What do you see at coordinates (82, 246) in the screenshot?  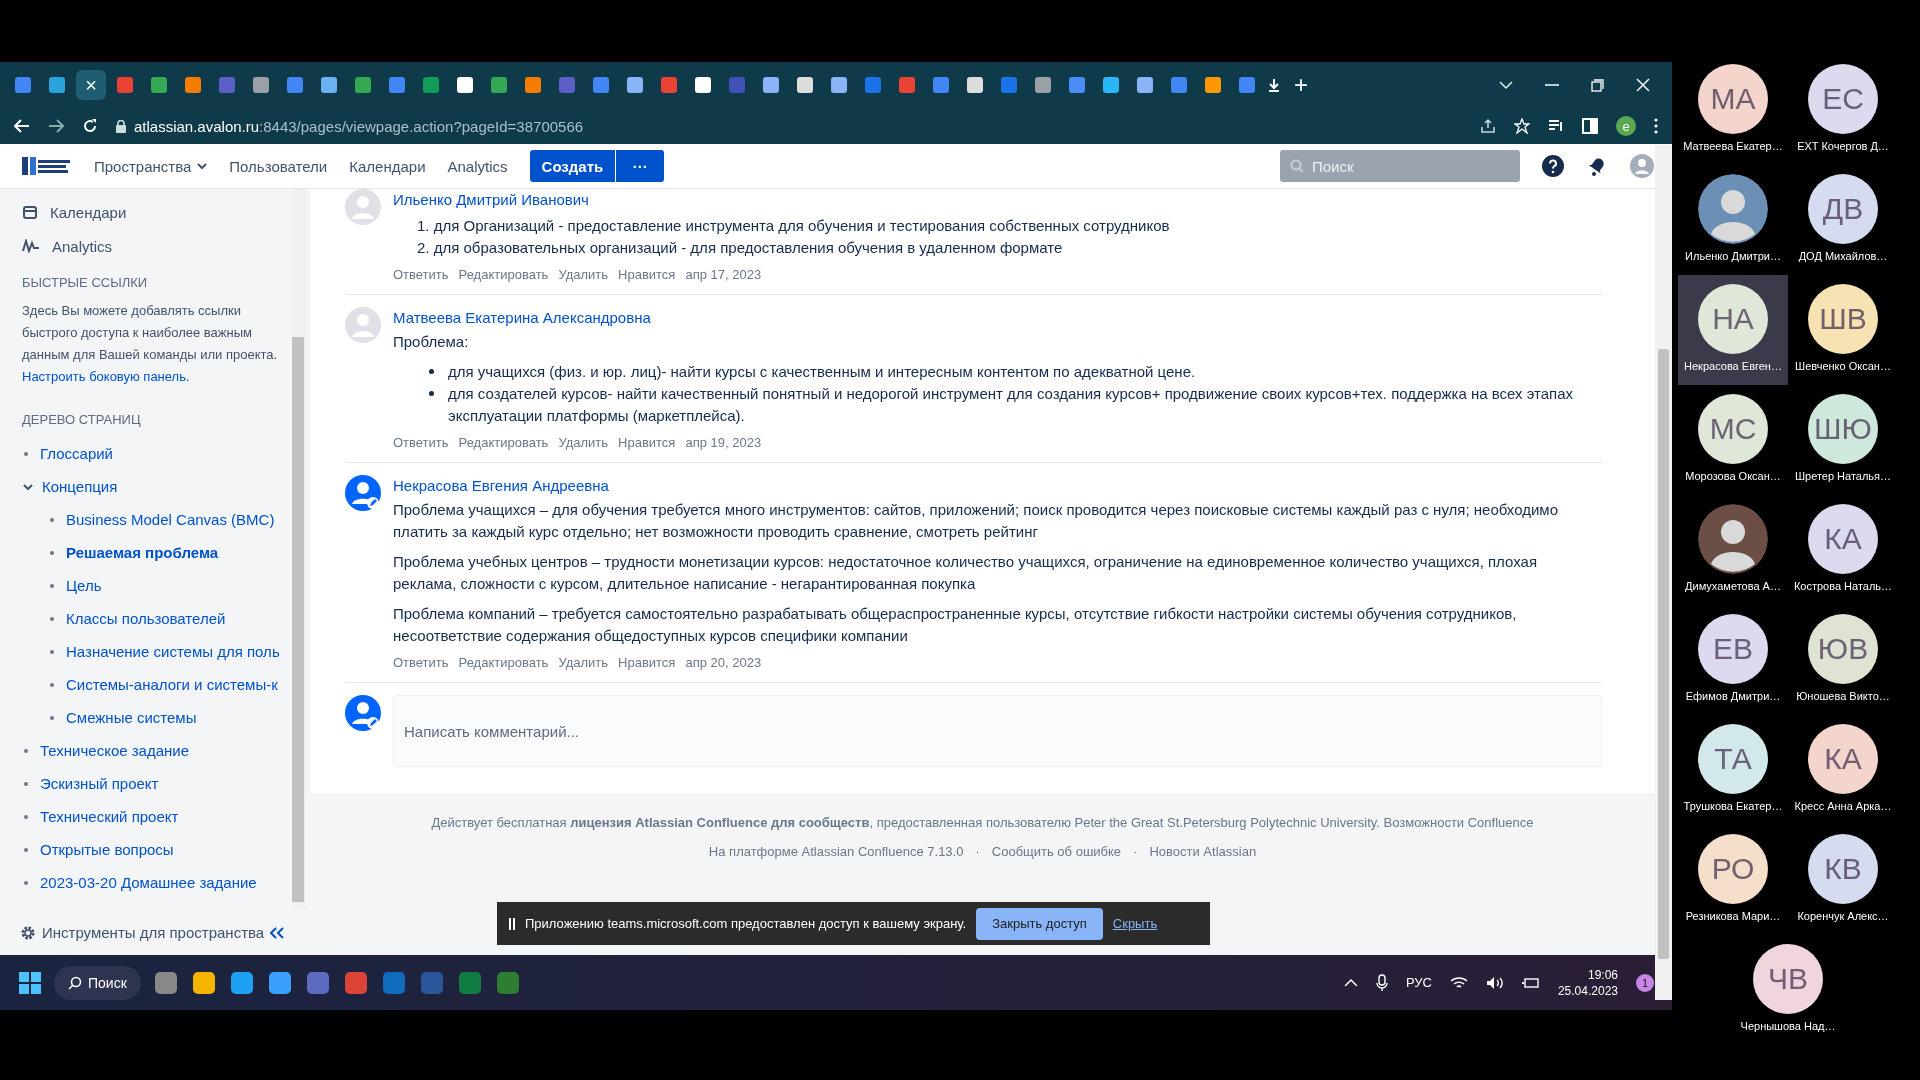 I see `sidebar-link: Analytics` at bounding box center [82, 246].